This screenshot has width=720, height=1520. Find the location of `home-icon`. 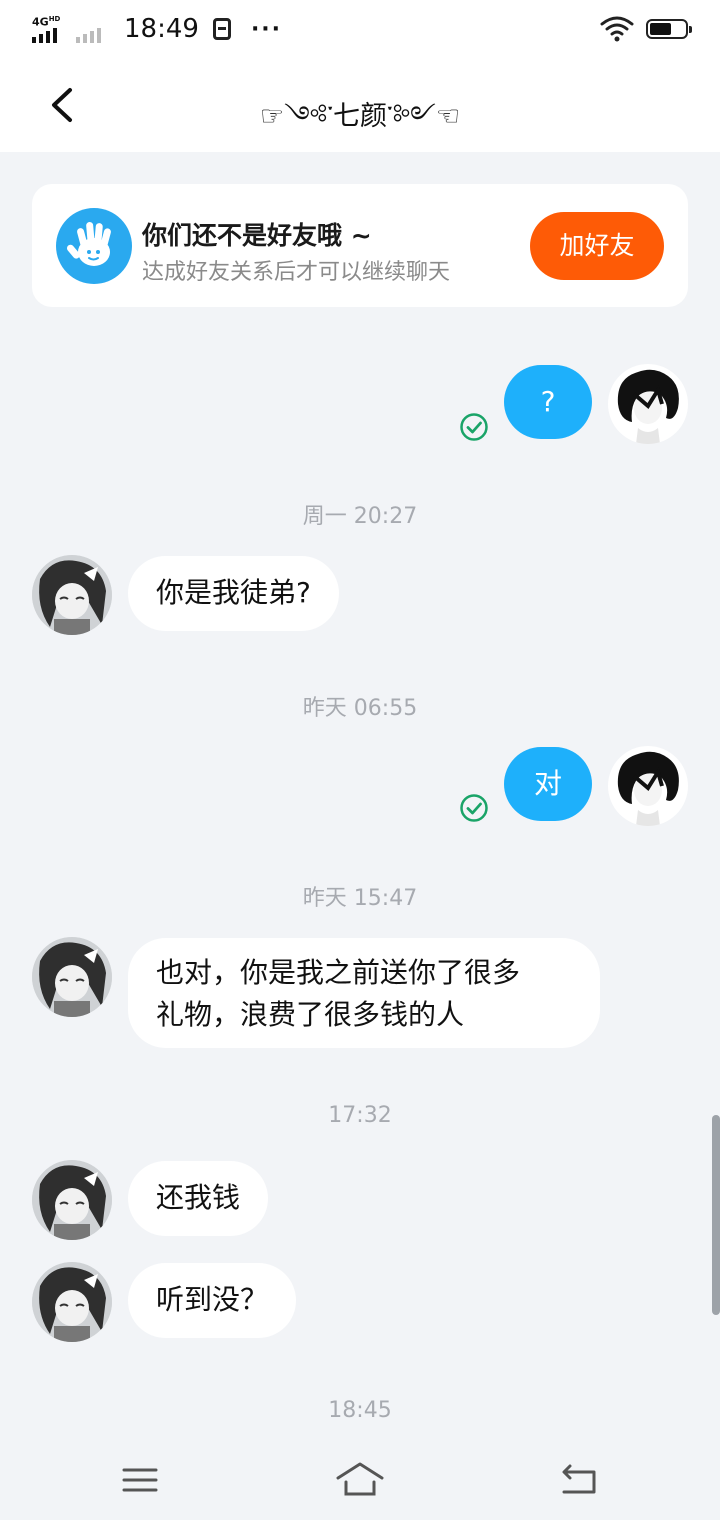

home-icon is located at coordinates (360, 1480).